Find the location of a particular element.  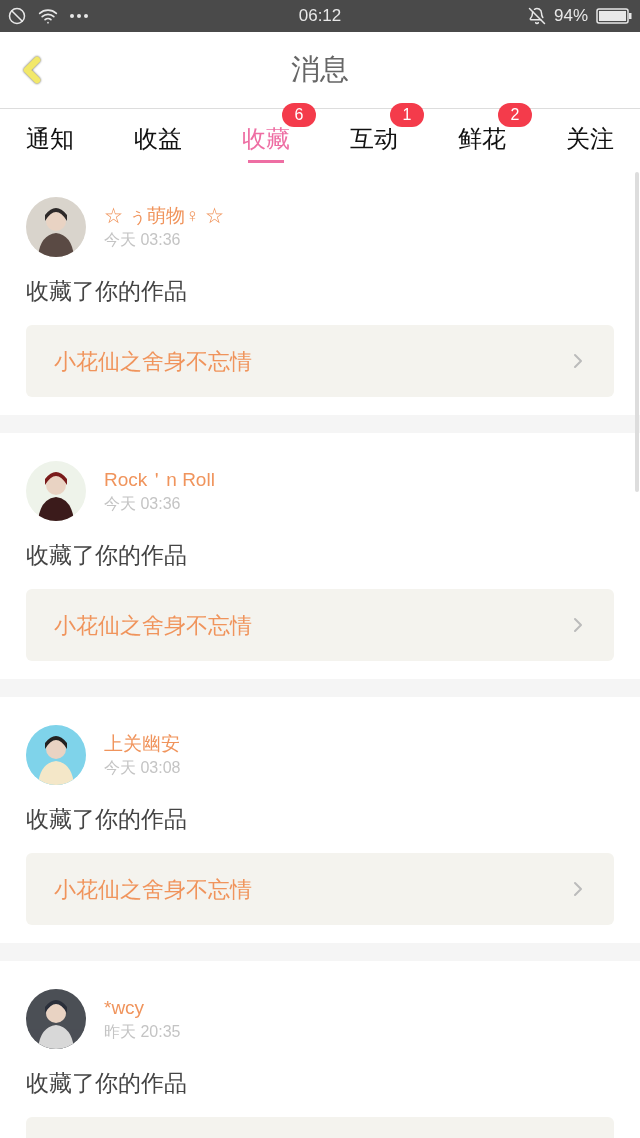

page-title: 消息 is located at coordinates (320, 70).